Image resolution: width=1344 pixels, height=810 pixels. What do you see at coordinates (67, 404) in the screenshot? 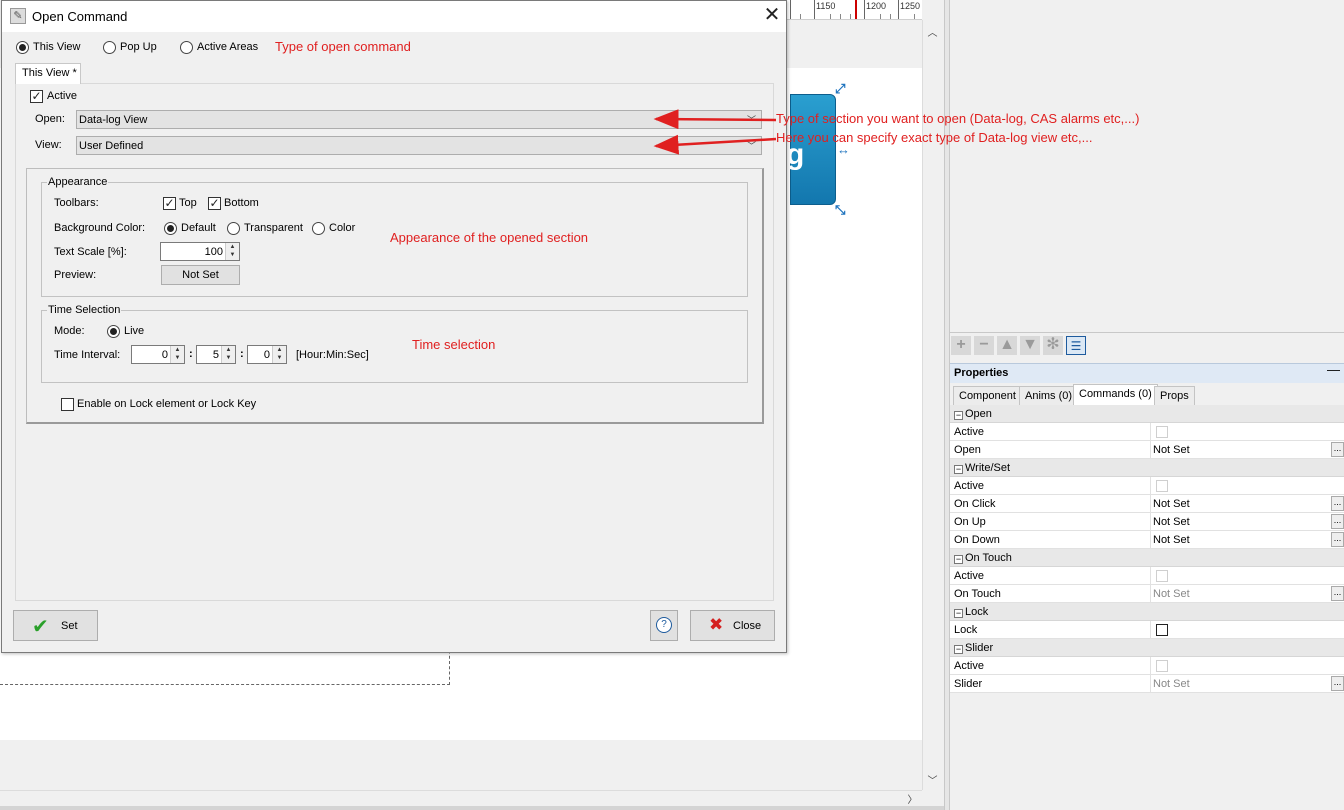
I see `lock-enable-checkbox` at bounding box center [67, 404].